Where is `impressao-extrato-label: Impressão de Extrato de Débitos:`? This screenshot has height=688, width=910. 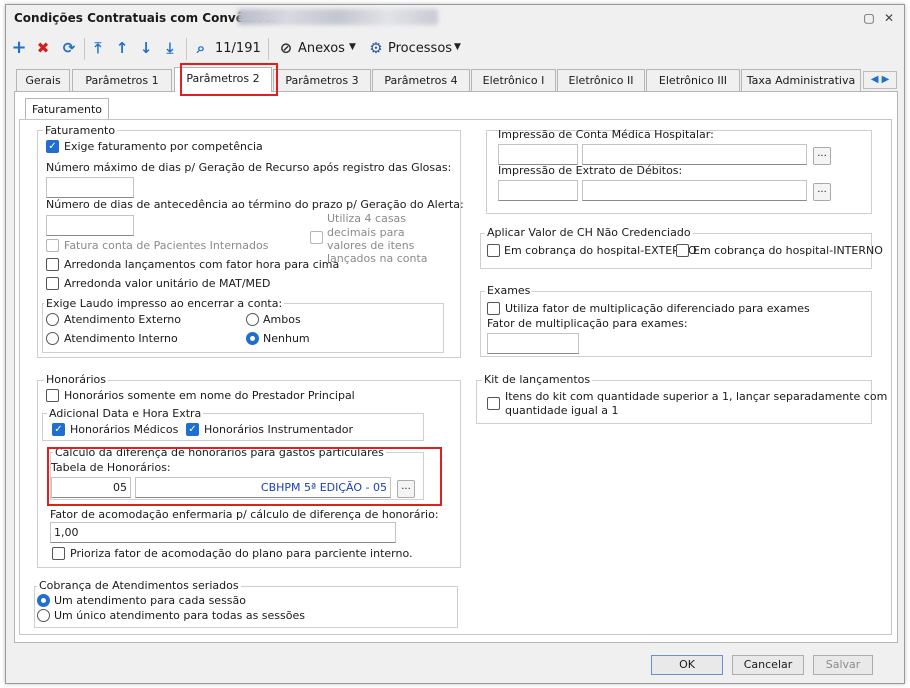
impressao-extrato-label: Impressão de Extrato de Débitos: is located at coordinates (590, 170).